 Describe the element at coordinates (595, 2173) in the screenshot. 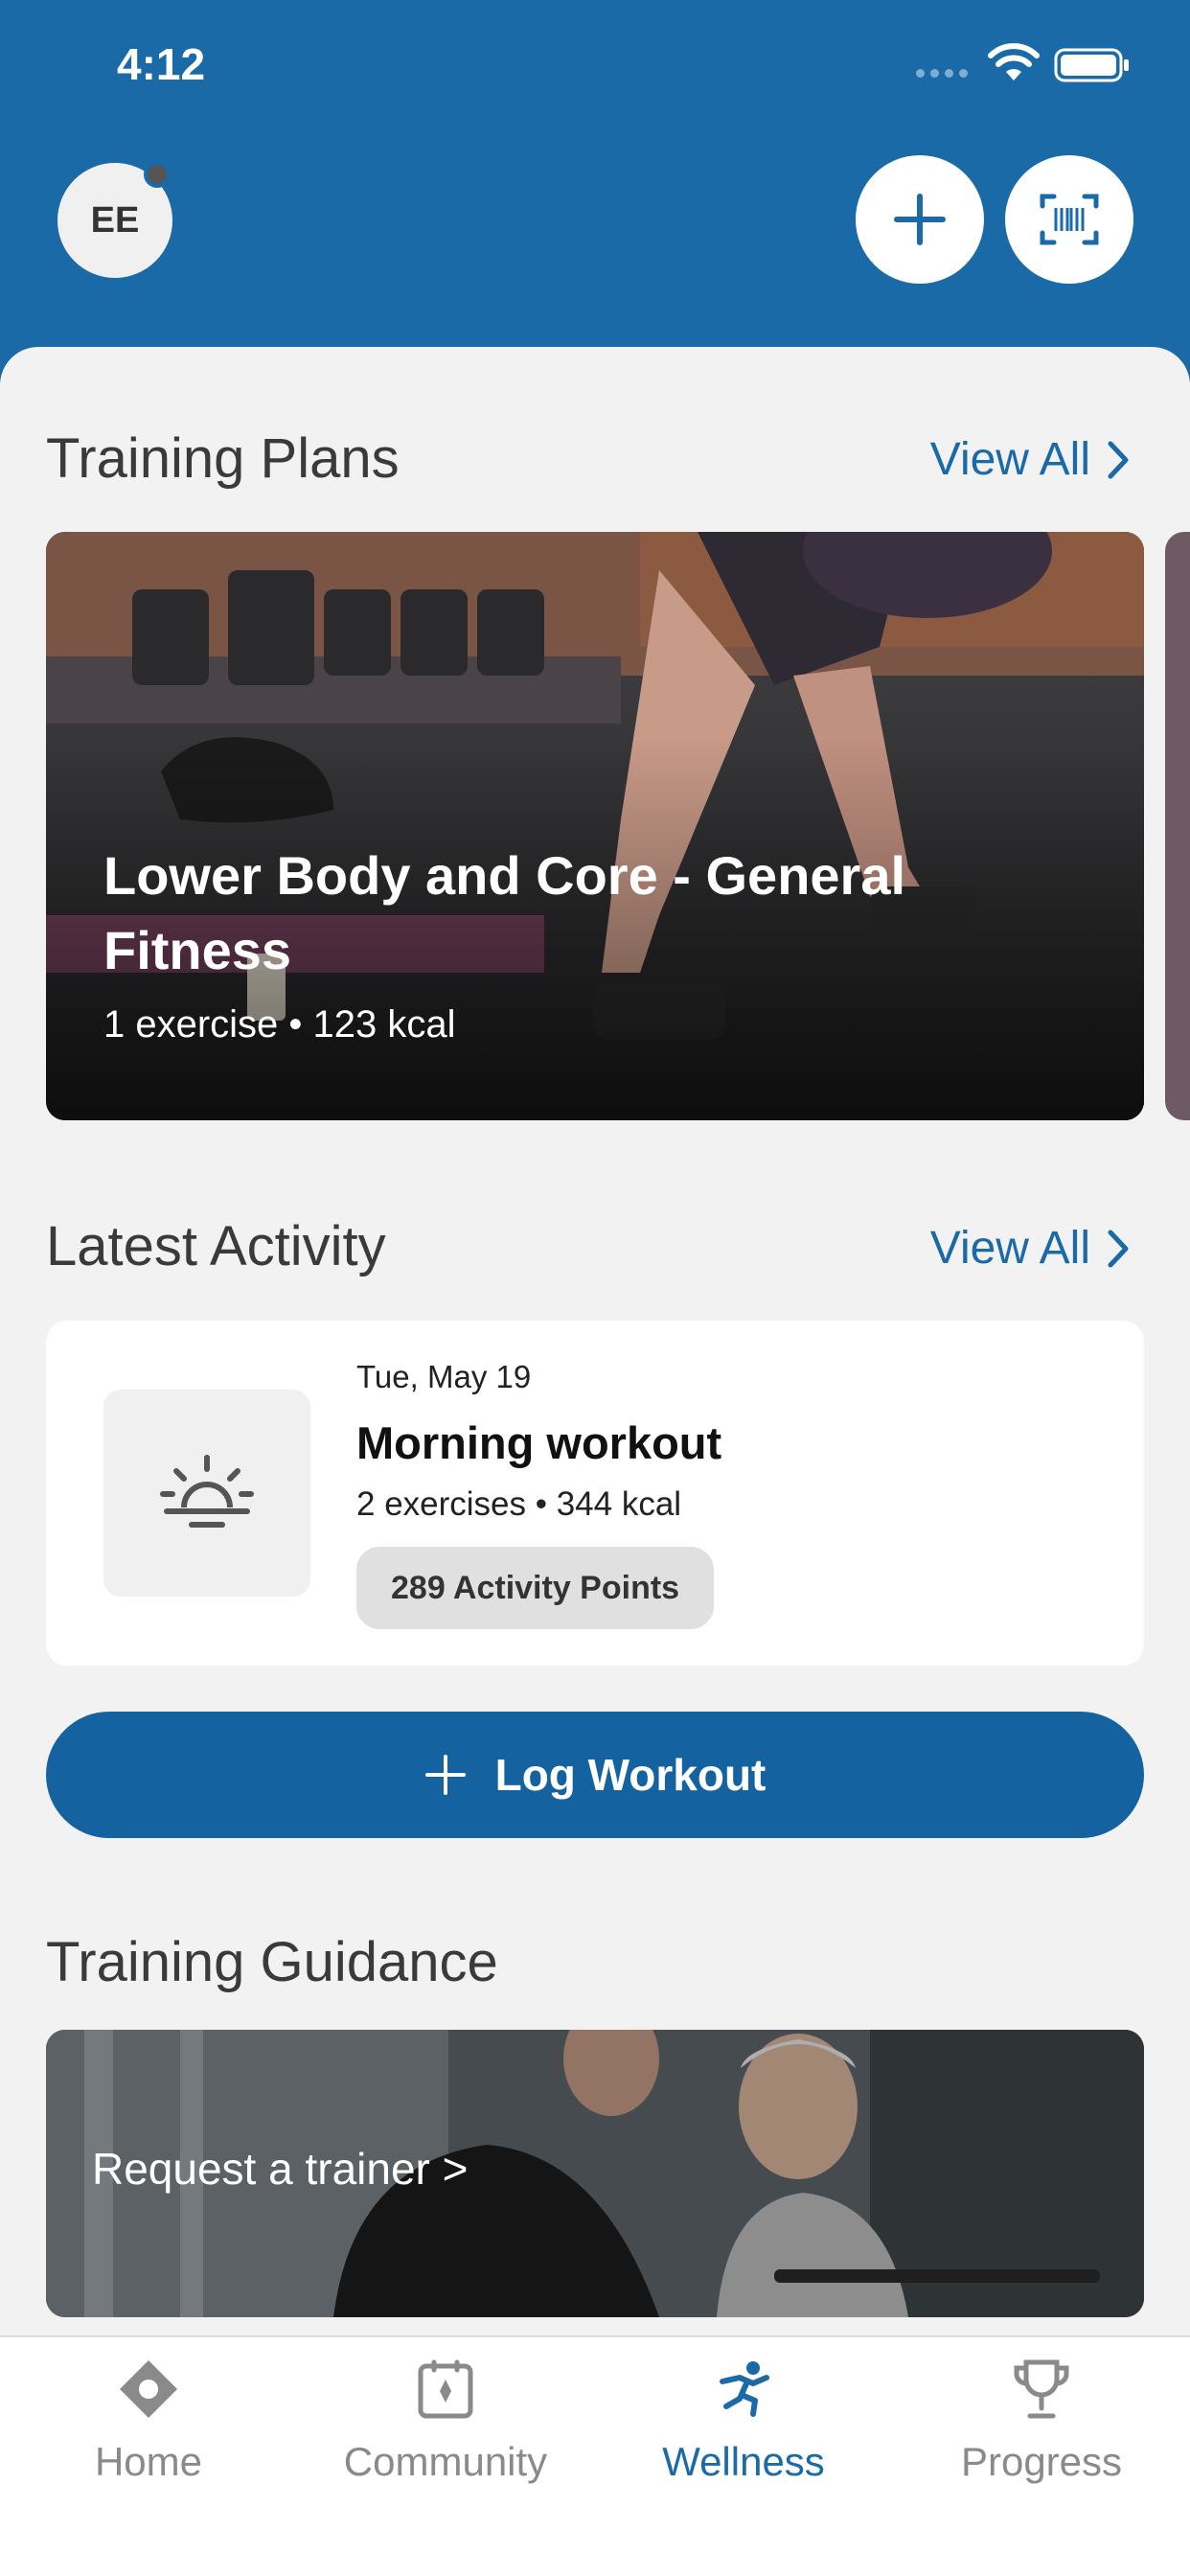

I see `request-trainer-card: Request a trainer >` at that location.